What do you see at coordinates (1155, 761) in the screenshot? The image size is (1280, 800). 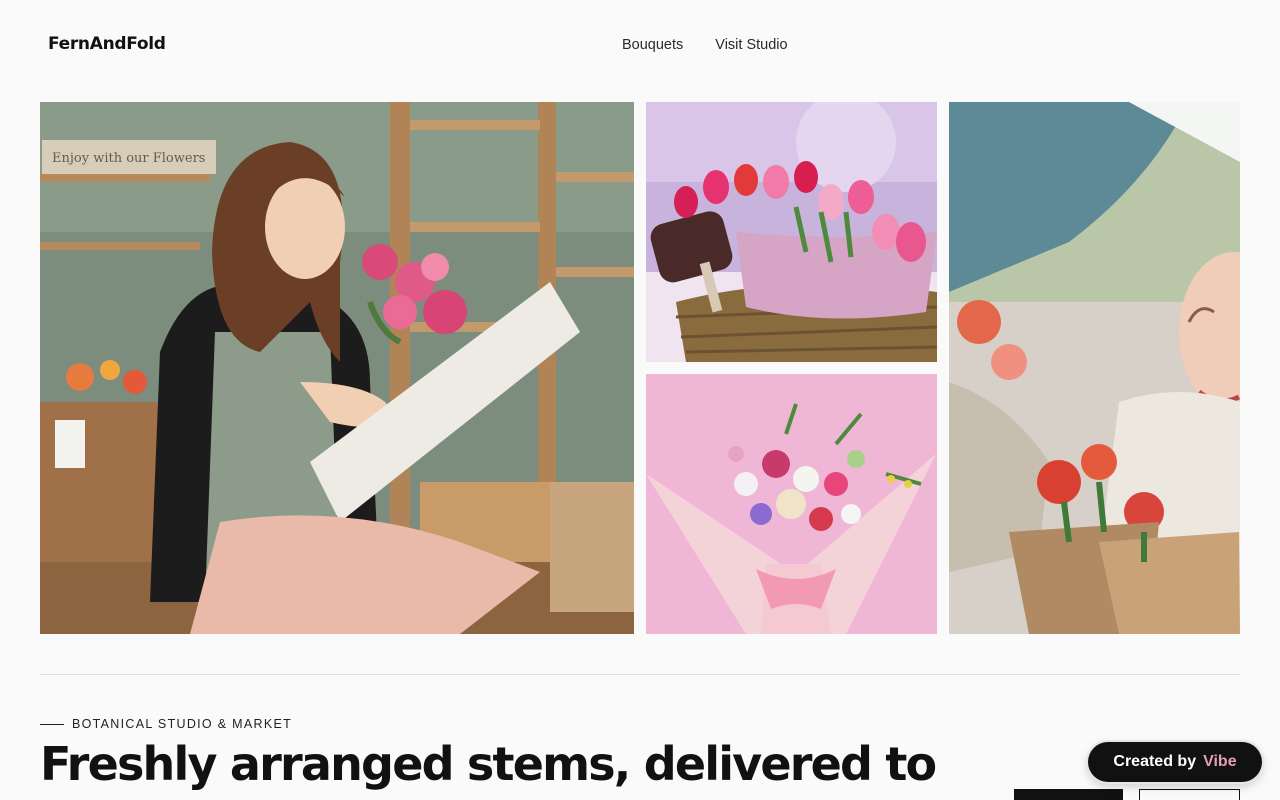 I see `badge-prefix: Created by` at bounding box center [1155, 761].